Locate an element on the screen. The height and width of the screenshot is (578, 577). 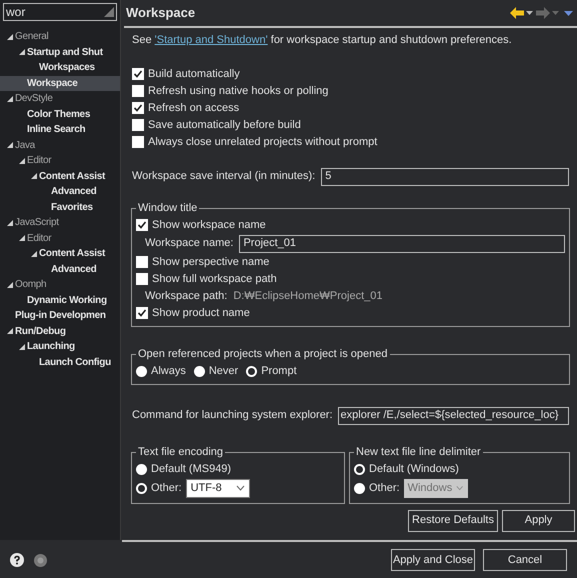
menu-arrow-icon is located at coordinates (568, 13).